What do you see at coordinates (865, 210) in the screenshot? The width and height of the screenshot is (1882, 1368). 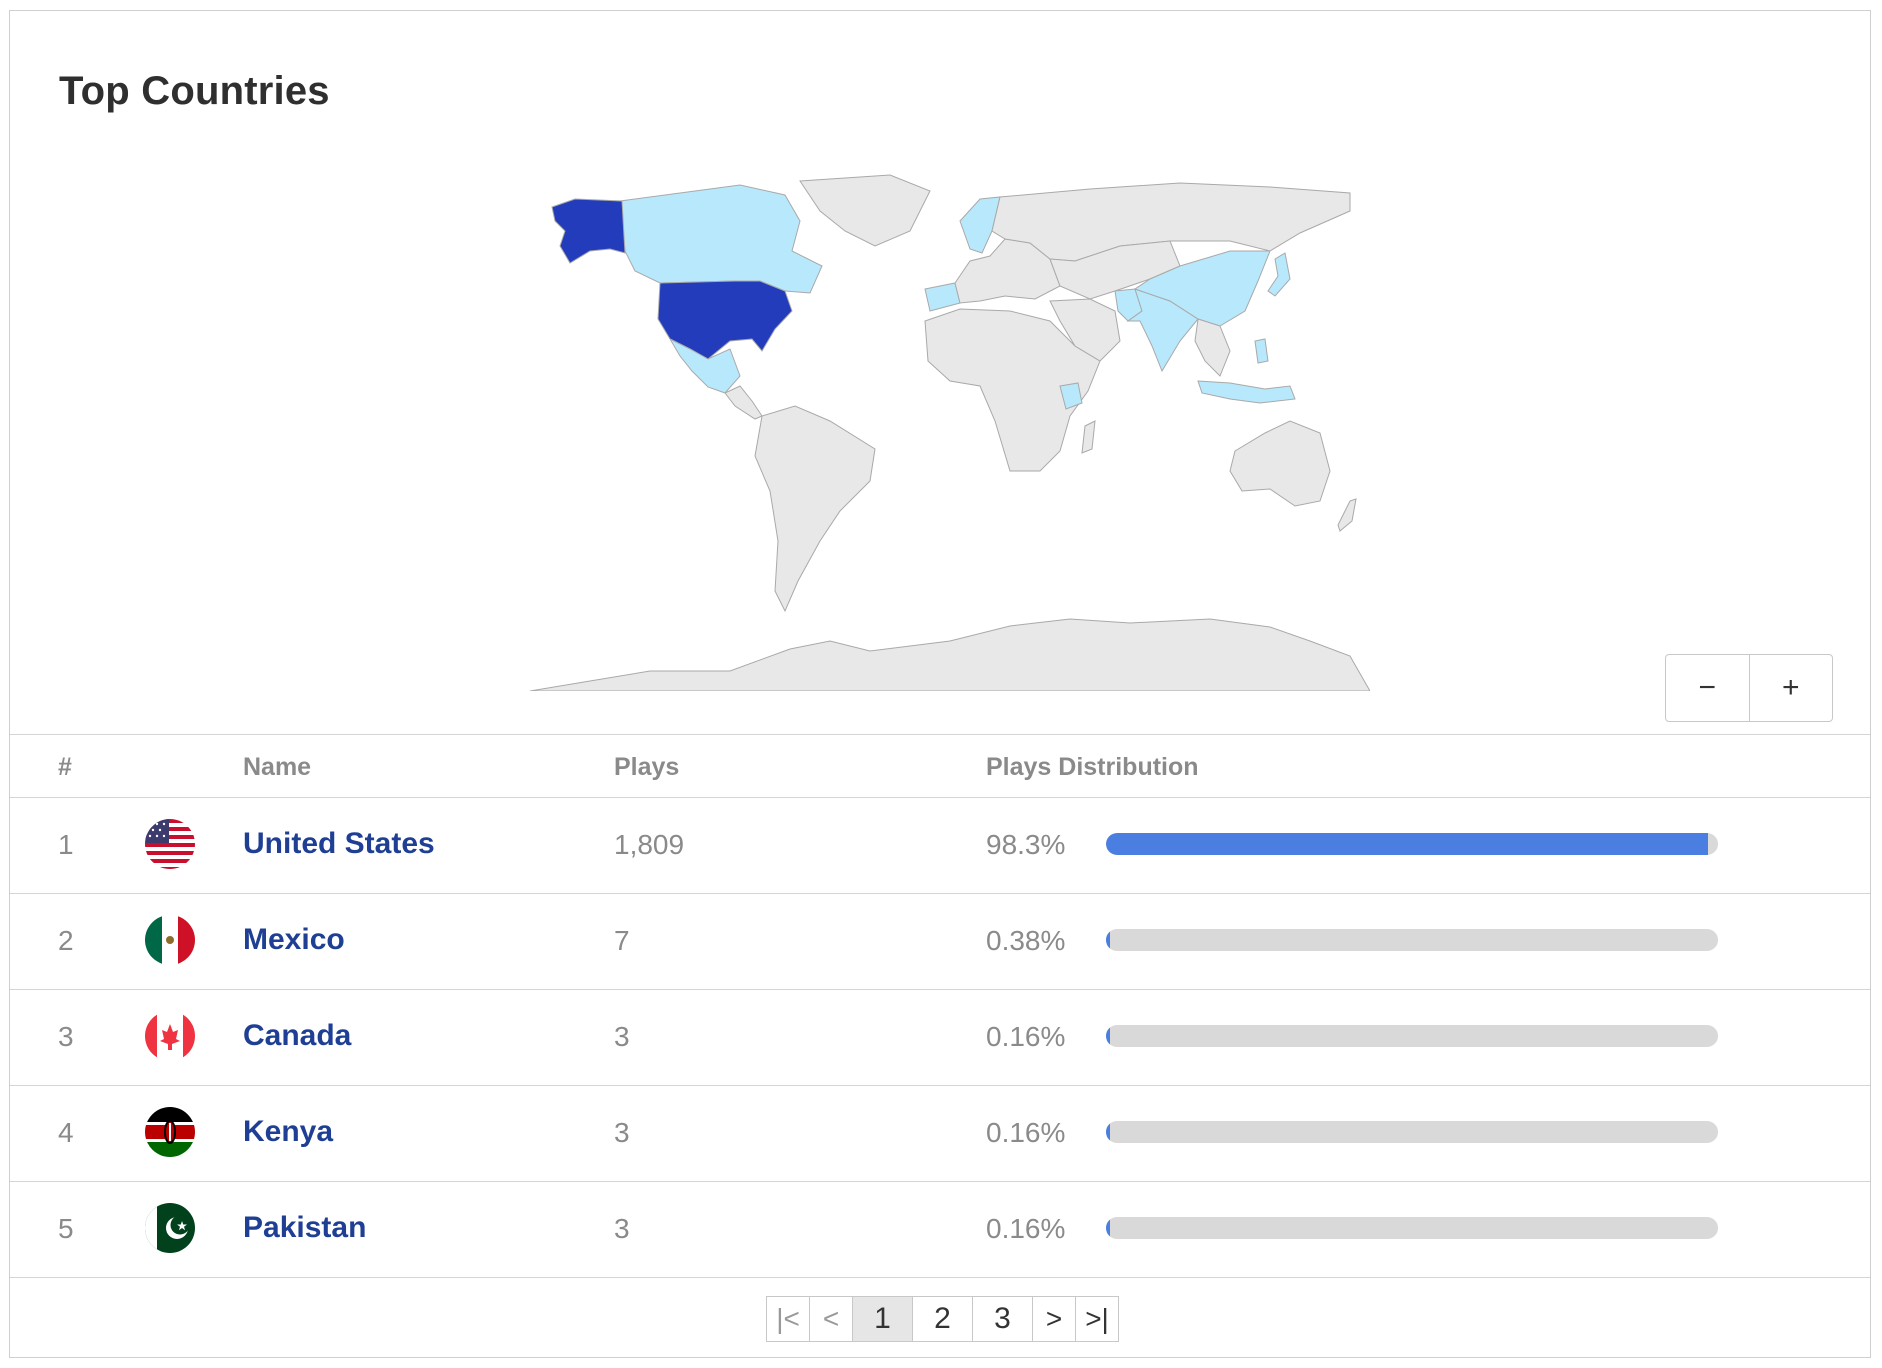 I see `map-greenland` at bounding box center [865, 210].